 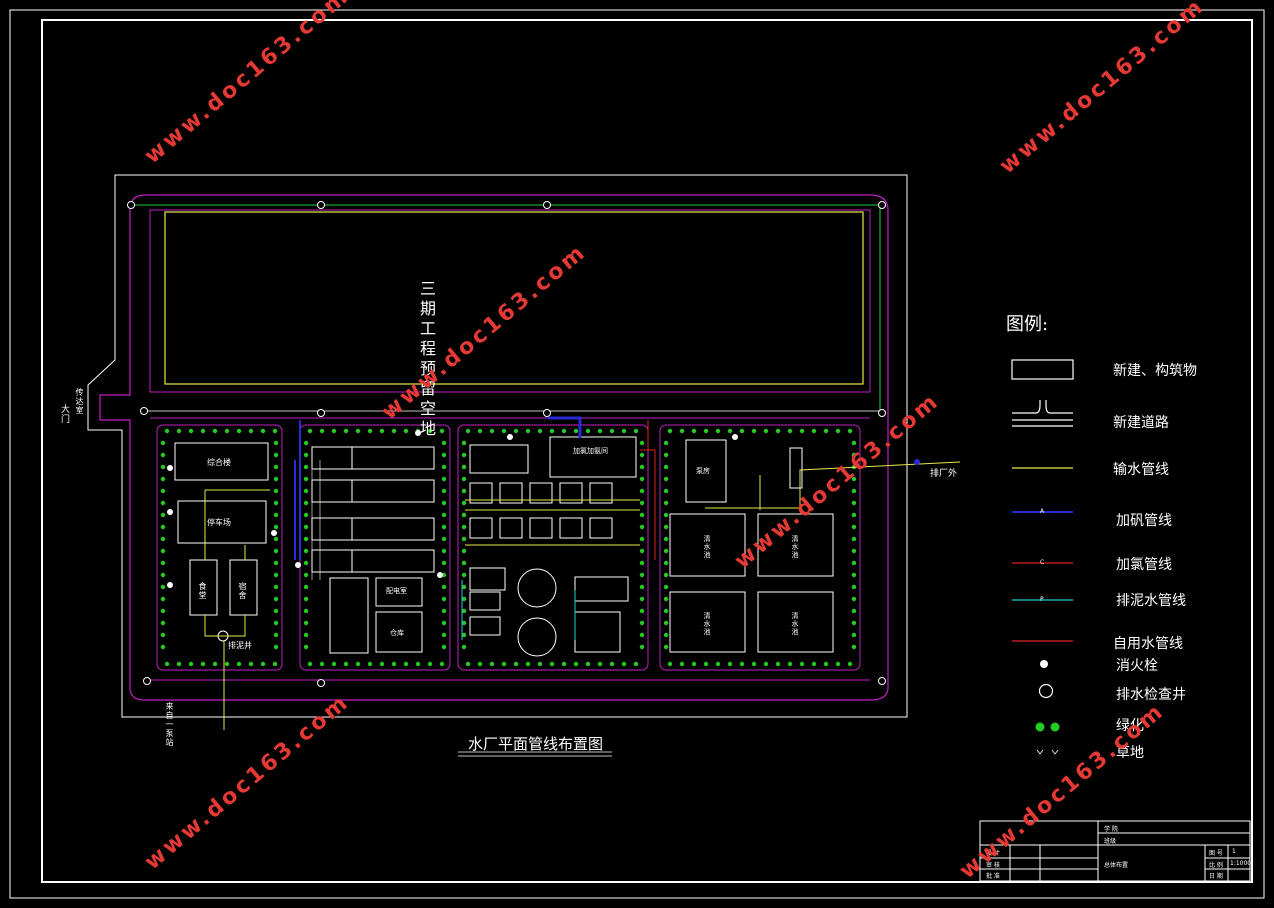 What do you see at coordinates (396, 591) in the screenshot?
I see `label-substation: 配电室` at bounding box center [396, 591].